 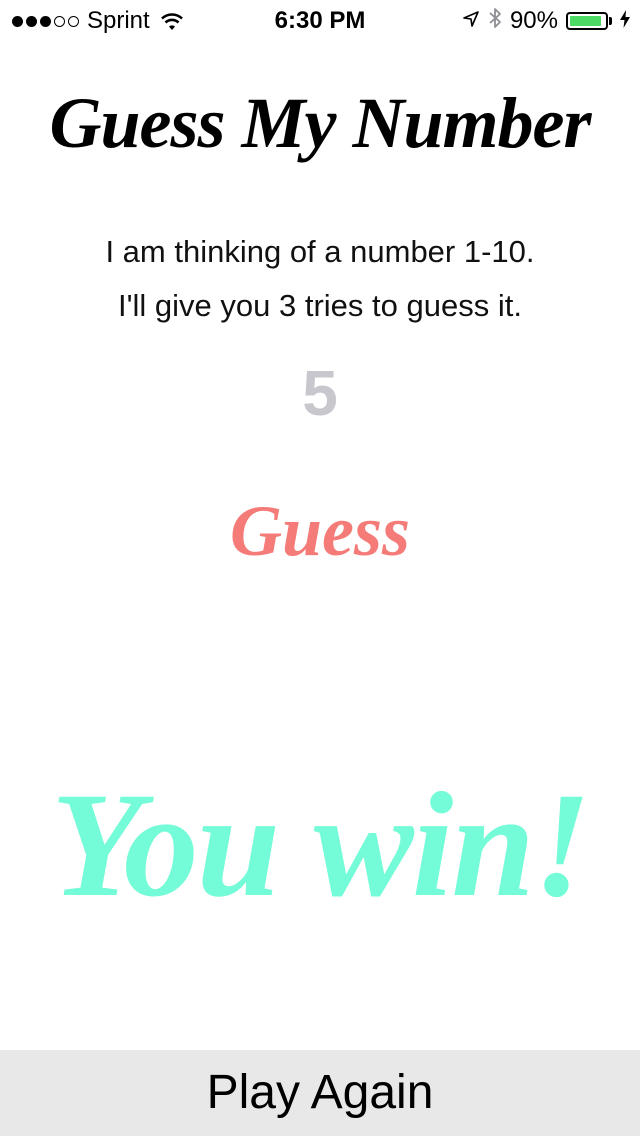 What do you see at coordinates (533, 20) in the screenshot?
I see `battery-percent: 90%` at bounding box center [533, 20].